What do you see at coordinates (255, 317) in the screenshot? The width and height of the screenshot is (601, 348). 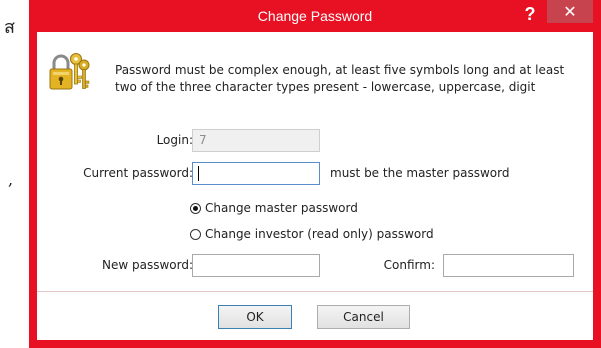 I see `ok-button: OK` at bounding box center [255, 317].